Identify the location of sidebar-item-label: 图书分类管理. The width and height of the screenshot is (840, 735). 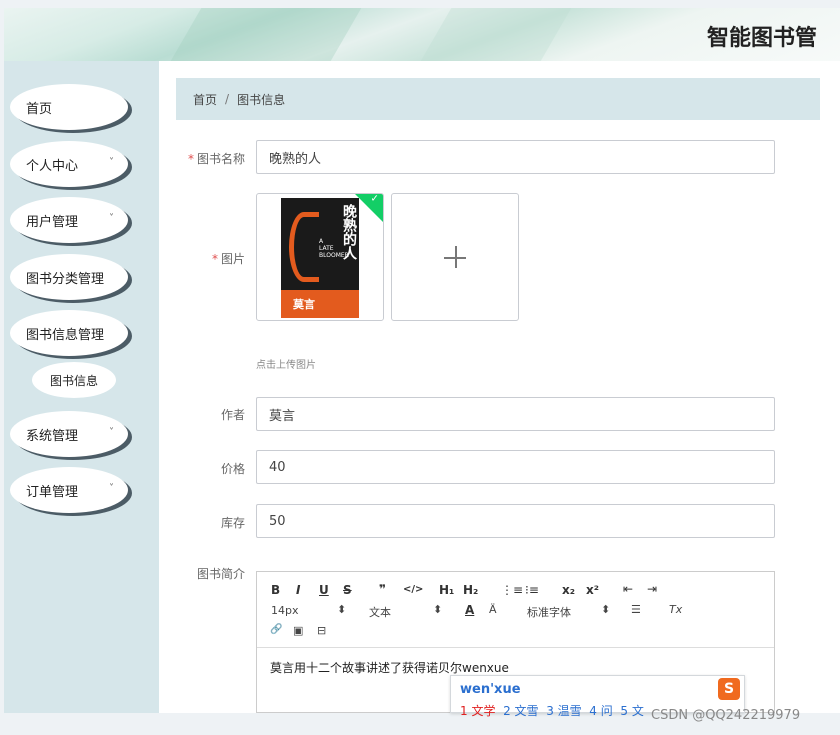
(65, 279).